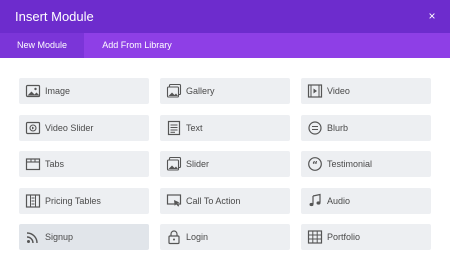 The height and width of the screenshot is (259, 450). Describe the element at coordinates (69, 128) in the screenshot. I see `module-label: Video Slider` at that location.